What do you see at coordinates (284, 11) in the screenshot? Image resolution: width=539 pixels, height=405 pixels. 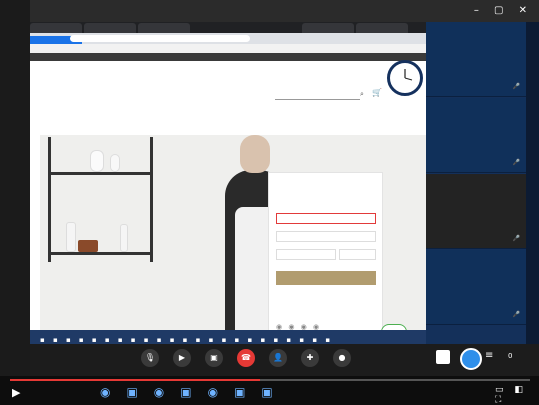 I see `meeting-titlebar: – ▢ ✕` at bounding box center [284, 11].